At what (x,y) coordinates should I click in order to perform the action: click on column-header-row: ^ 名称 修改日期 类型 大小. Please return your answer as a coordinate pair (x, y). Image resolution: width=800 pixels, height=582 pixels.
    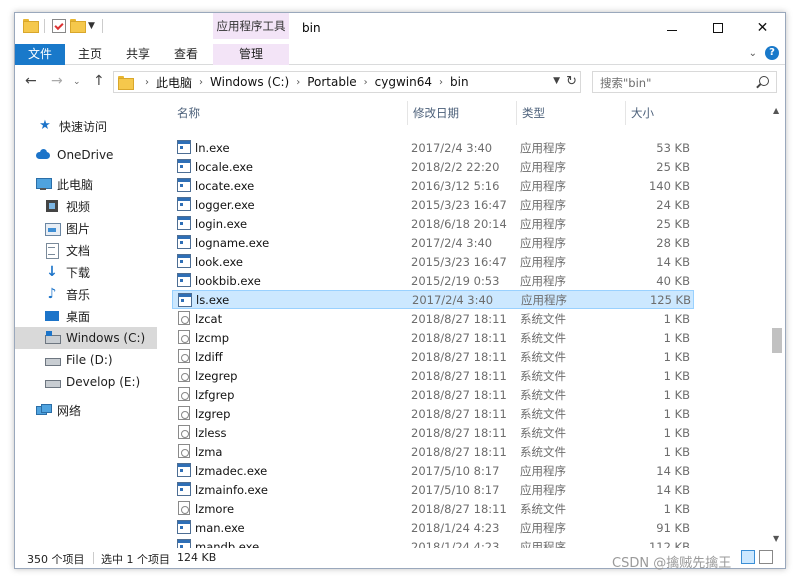
    Looking at the image, I should click on (472, 113).